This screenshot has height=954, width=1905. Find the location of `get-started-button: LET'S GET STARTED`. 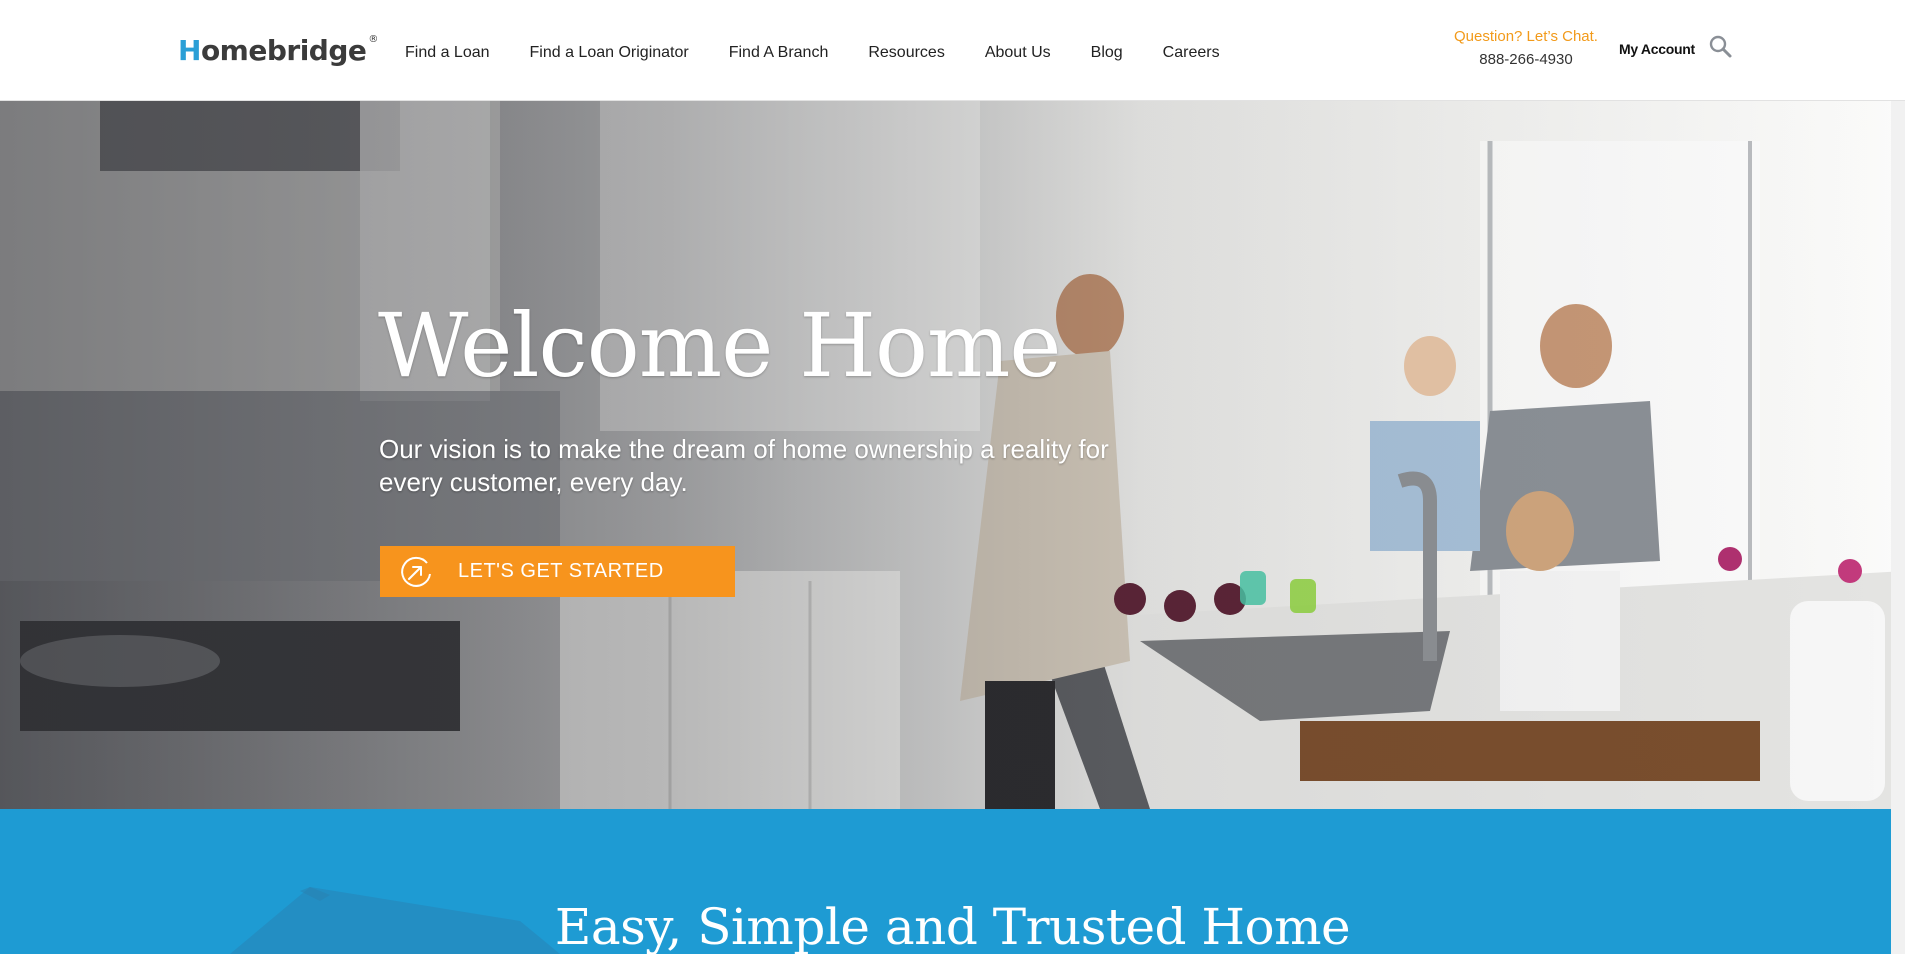

get-started-button: LET'S GET STARTED is located at coordinates (557, 571).